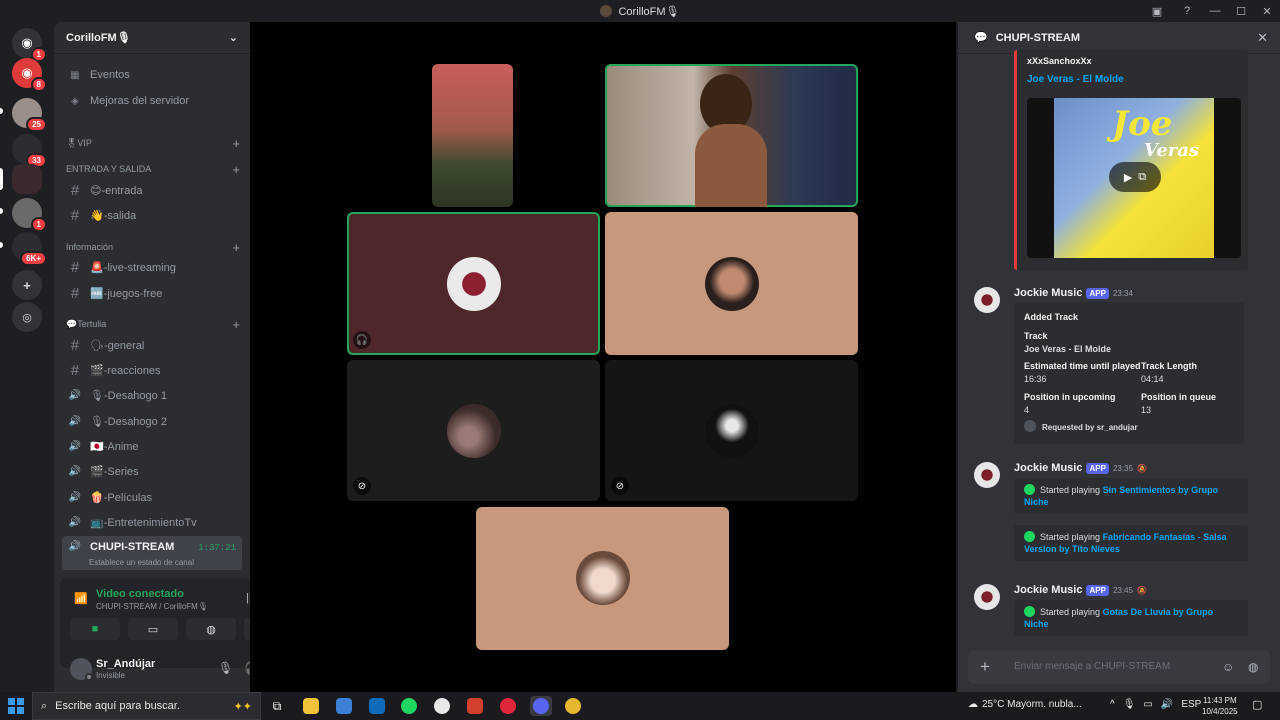  Describe the element at coordinates (1267, 11) in the screenshot. I see `close-window-button: ✕` at that location.